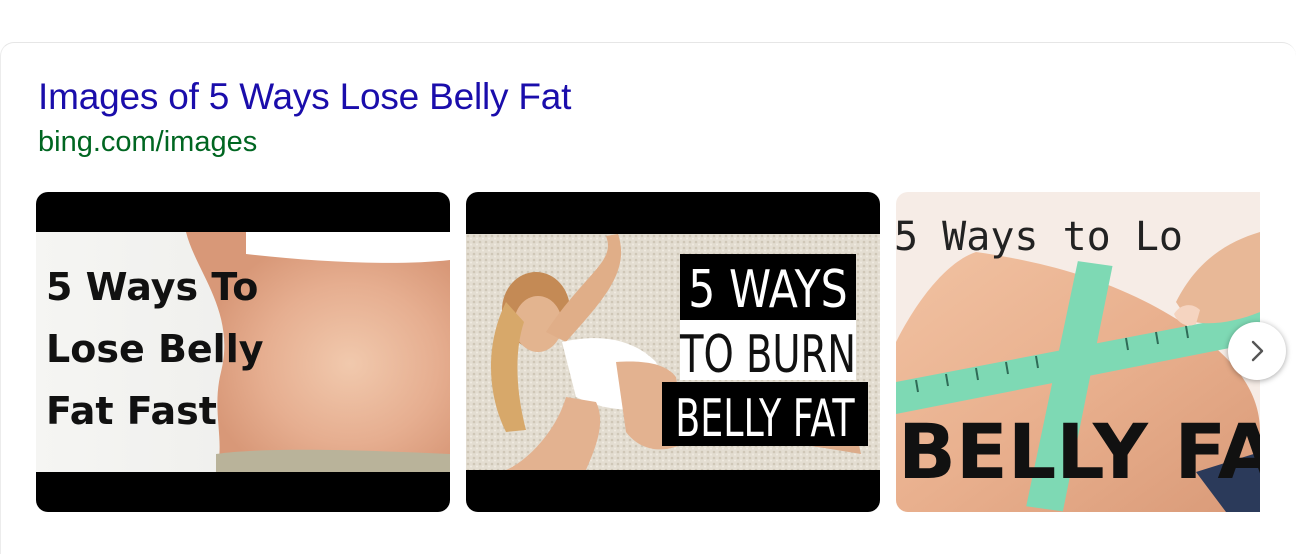 This screenshot has width=1296, height=554. Describe the element at coordinates (304, 97) in the screenshot. I see `result-title-link: Images of 5 Ways Lose Belly Fat` at that location.